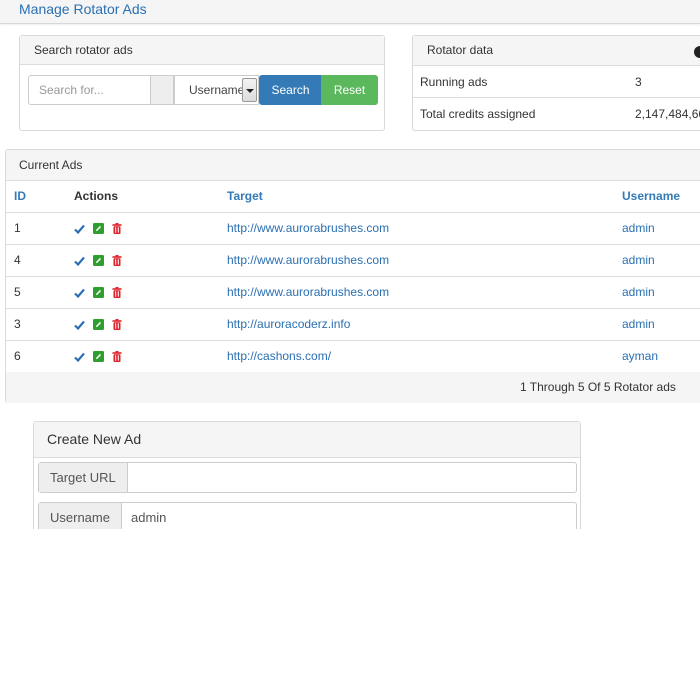  Describe the element at coordinates (290, 90) in the screenshot. I see `search-button: Search` at that location.